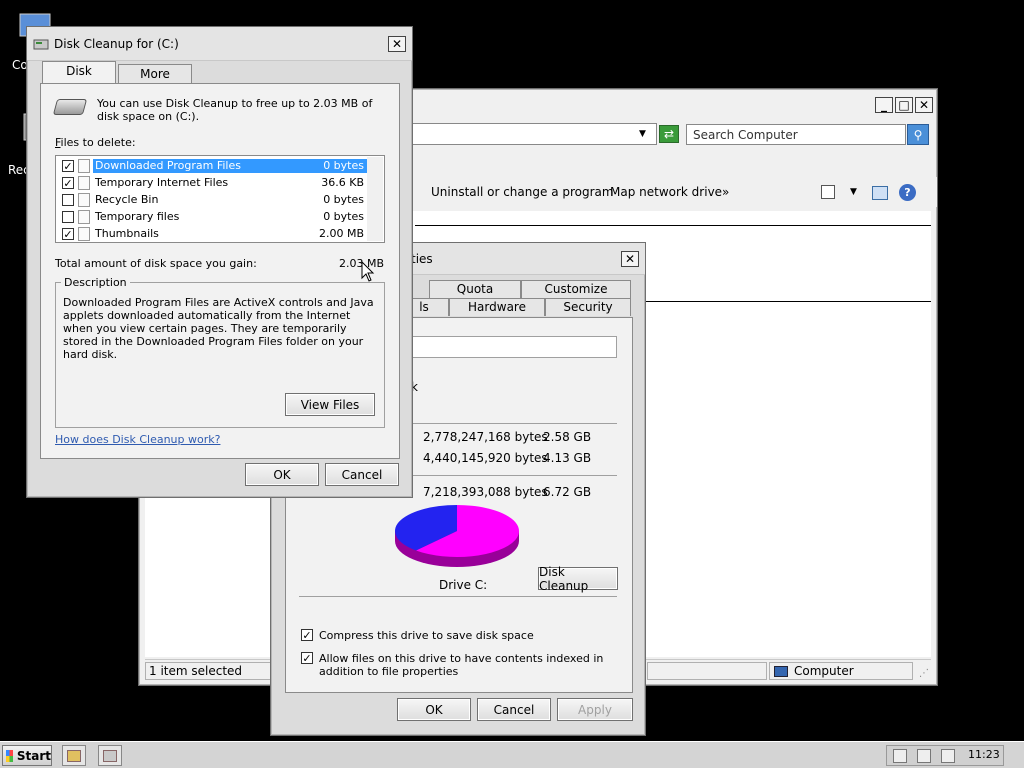 The width and height of the screenshot is (1024, 768). Describe the element at coordinates (79, 78) in the screenshot. I see `tab-disk-cleanup: Disk Cleanup` at that location.